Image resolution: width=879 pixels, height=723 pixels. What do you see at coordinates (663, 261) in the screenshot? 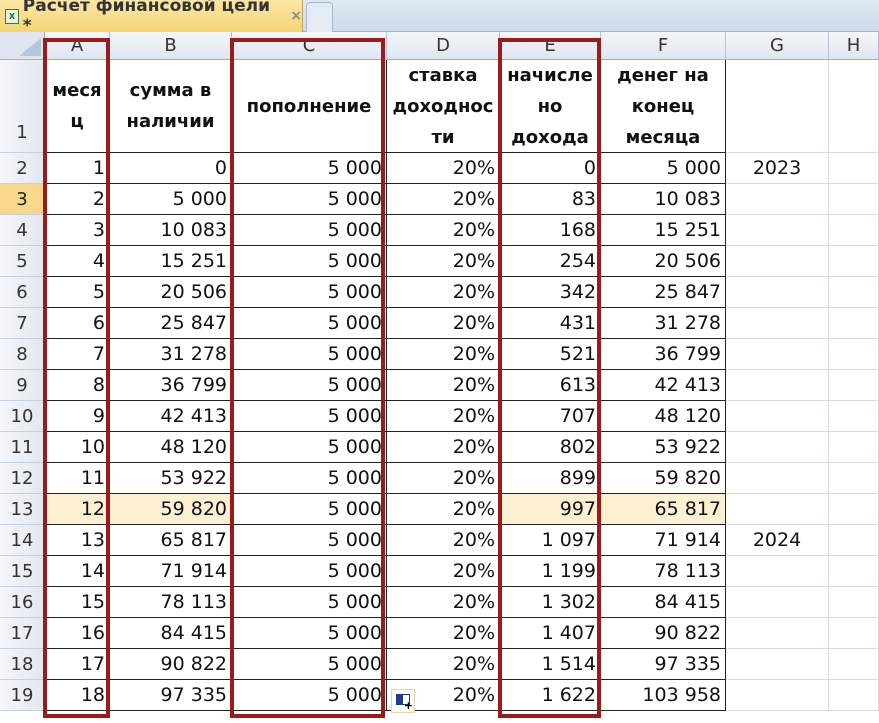
I see `cell-F5: 20 506` at bounding box center [663, 261].